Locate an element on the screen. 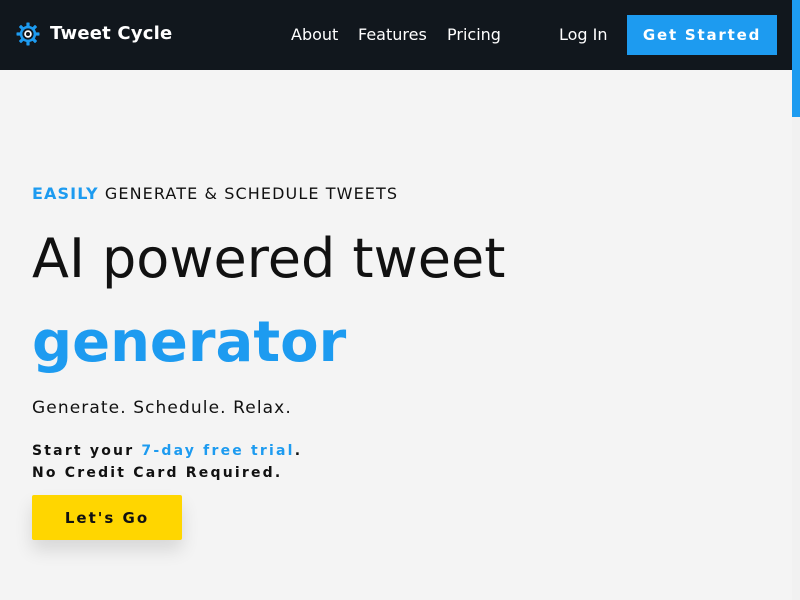  get-started-button: Get Started is located at coordinates (702, 35).